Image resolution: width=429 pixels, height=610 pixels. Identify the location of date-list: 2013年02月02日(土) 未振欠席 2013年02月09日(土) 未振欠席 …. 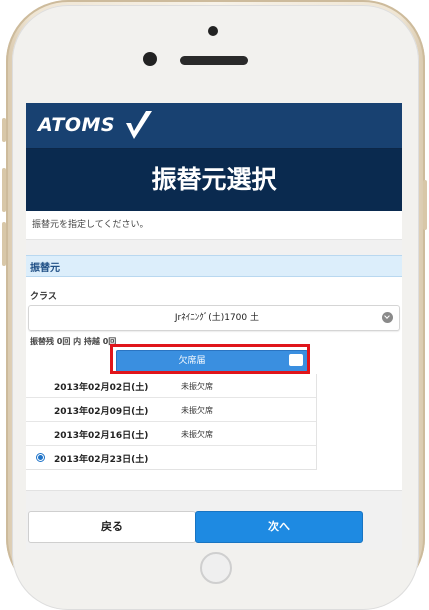
(171, 422).